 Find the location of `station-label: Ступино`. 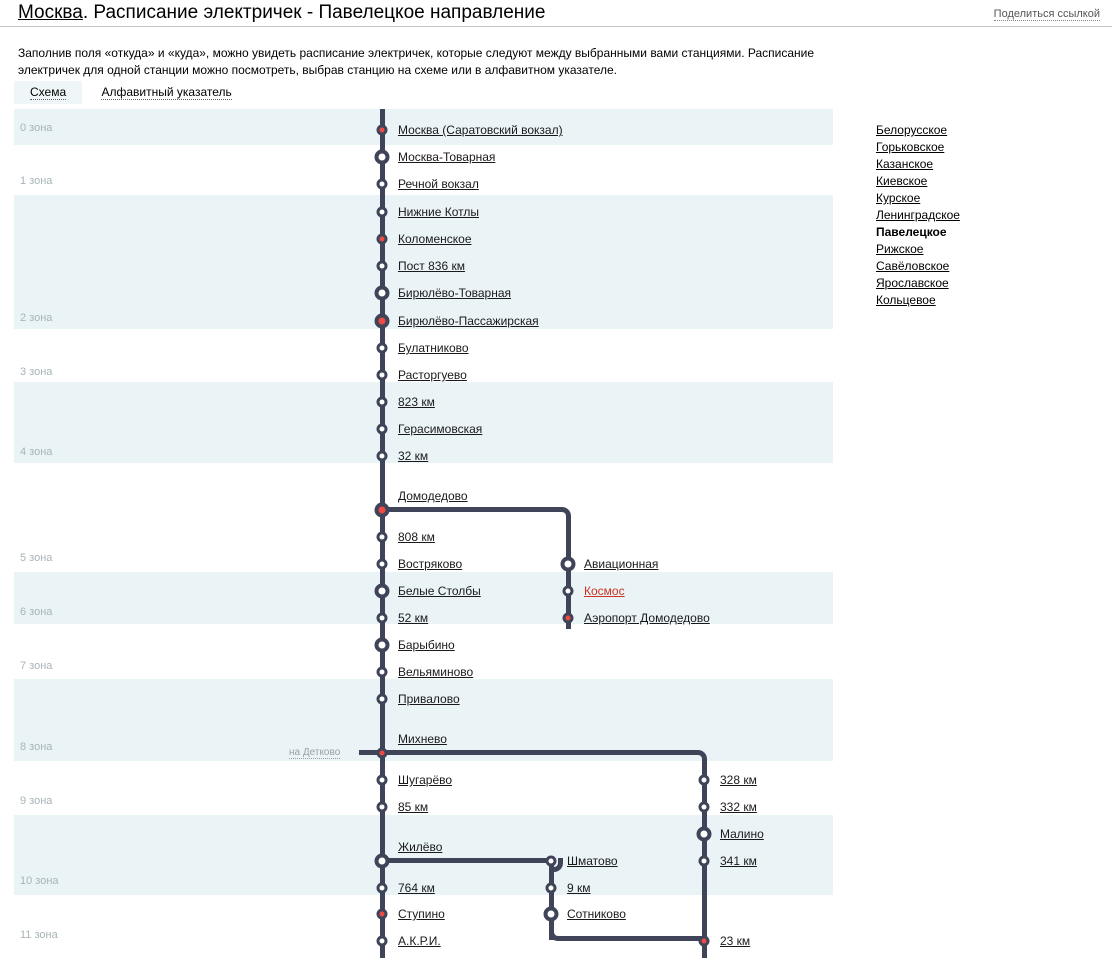

station-label: Ступино is located at coordinates (421, 914).